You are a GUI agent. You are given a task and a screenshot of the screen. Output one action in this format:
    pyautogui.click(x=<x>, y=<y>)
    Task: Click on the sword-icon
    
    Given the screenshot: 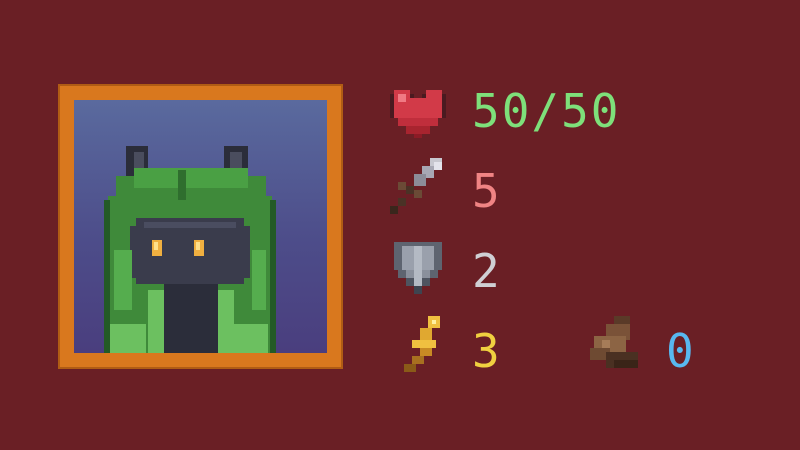 What is the action you would take?
    pyautogui.click(x=418, y=186)
    